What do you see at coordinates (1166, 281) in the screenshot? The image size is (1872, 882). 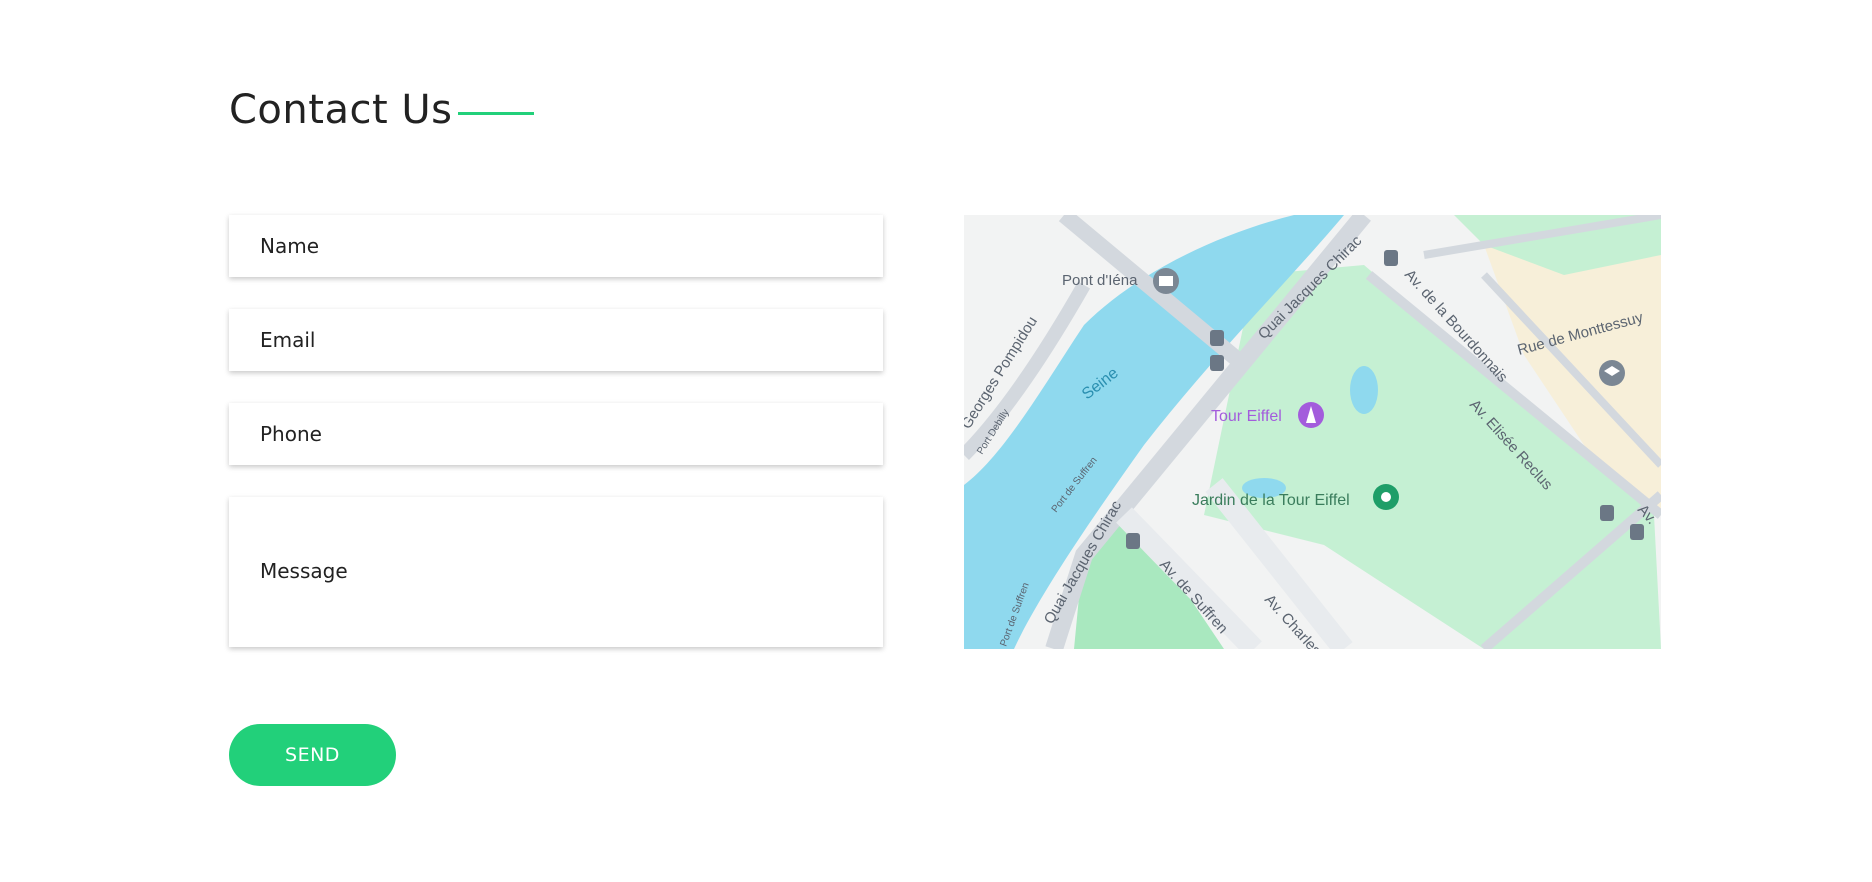 I see `bridge-icon` at bounding box center [1166, 281].